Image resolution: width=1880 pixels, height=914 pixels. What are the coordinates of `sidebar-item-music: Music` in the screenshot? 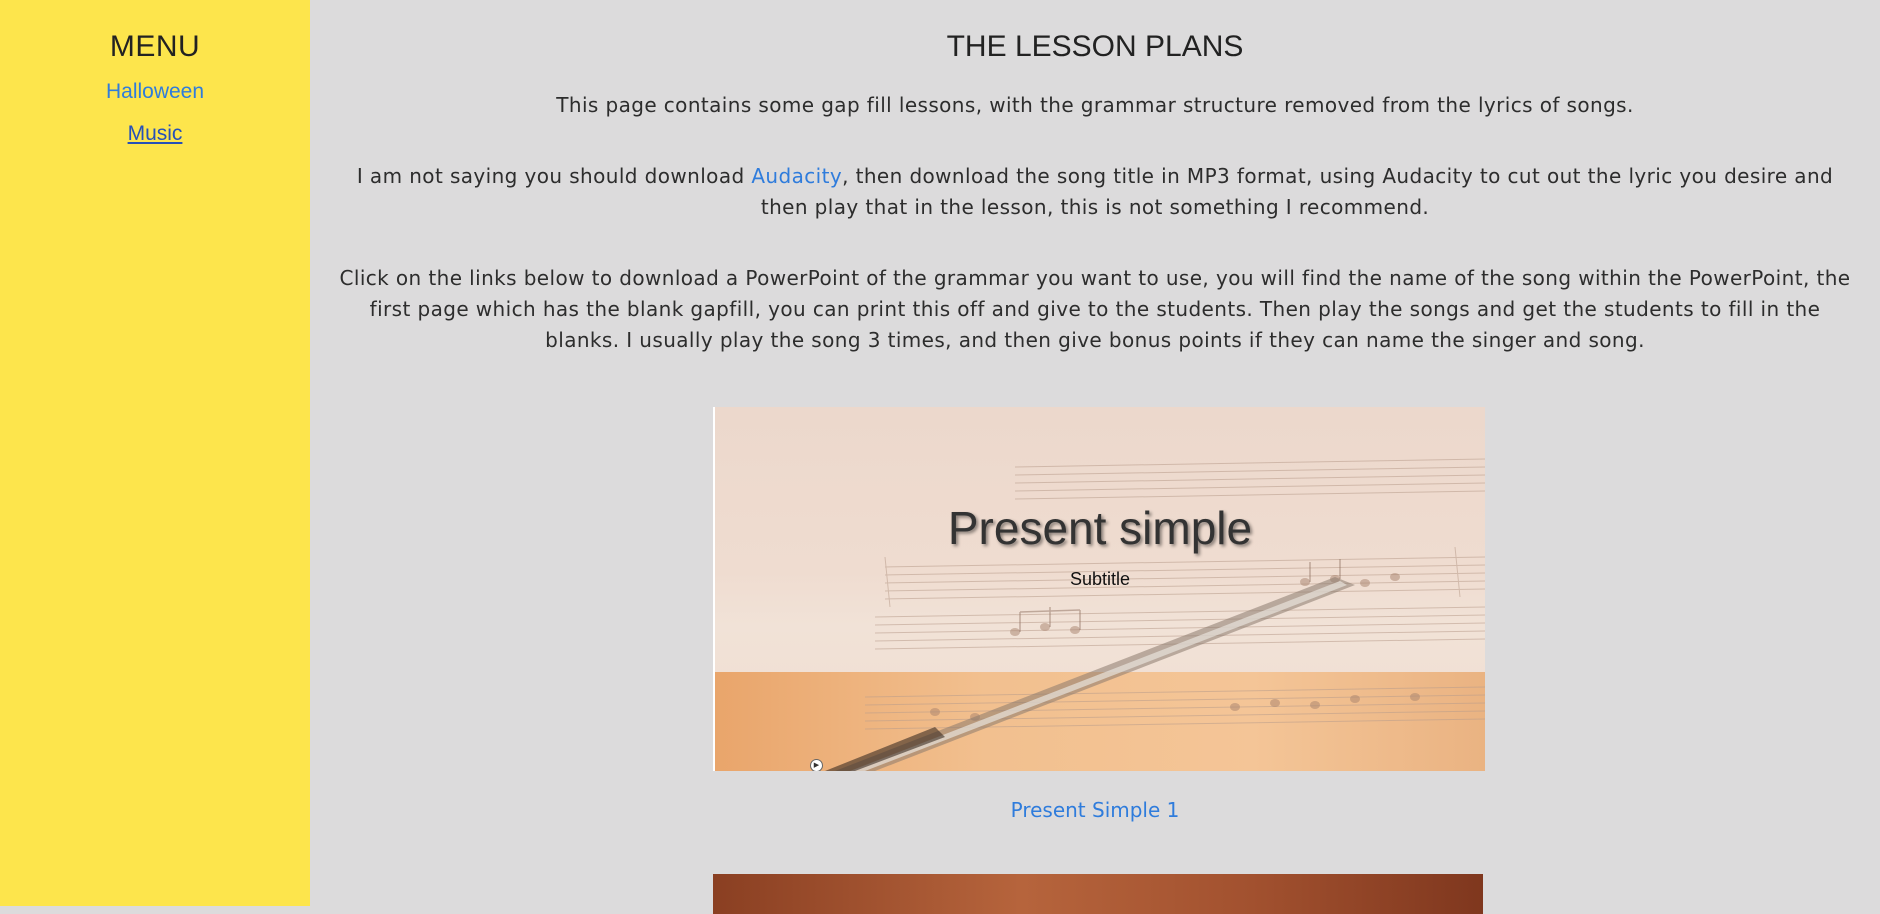 It's located at (155, 134).